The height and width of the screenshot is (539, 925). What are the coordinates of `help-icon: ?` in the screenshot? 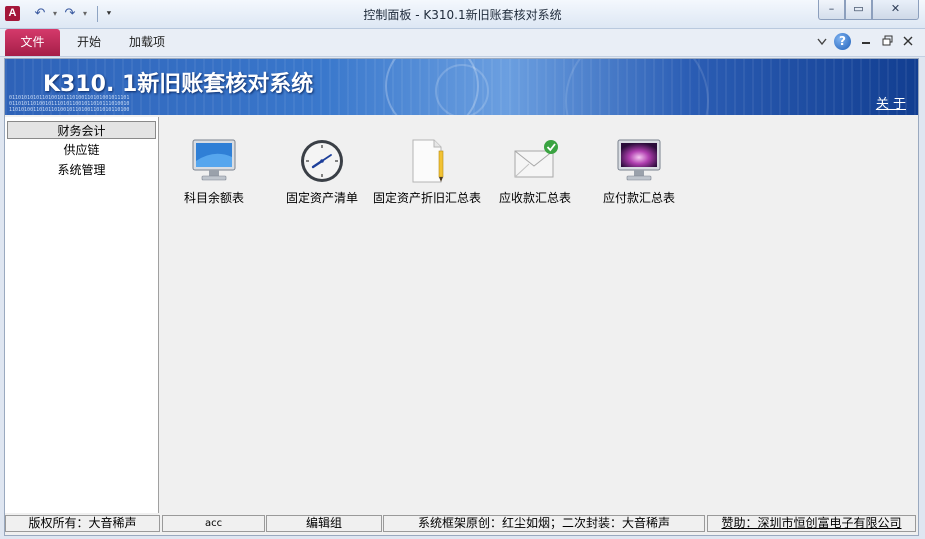 It's located at (842, 41).